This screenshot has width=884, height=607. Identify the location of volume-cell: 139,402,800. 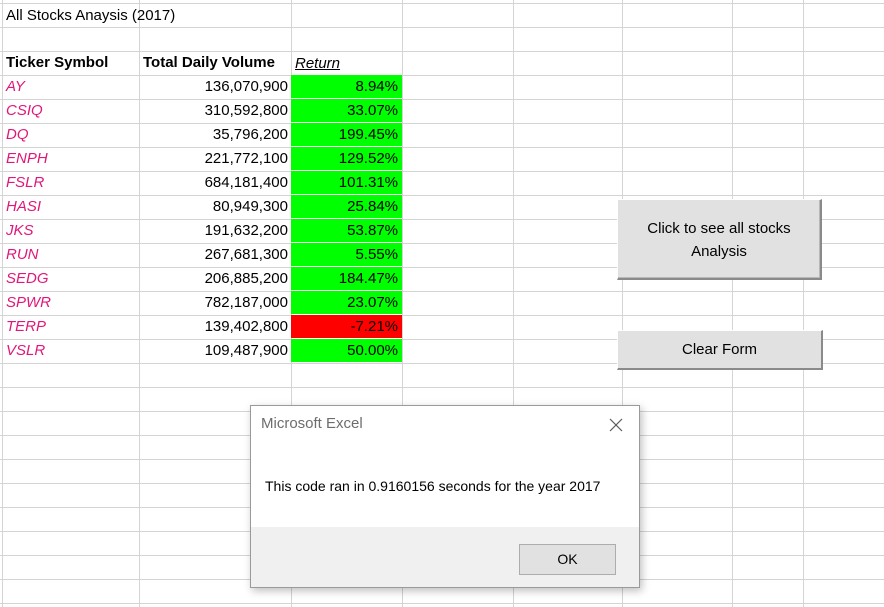
(214, 326).